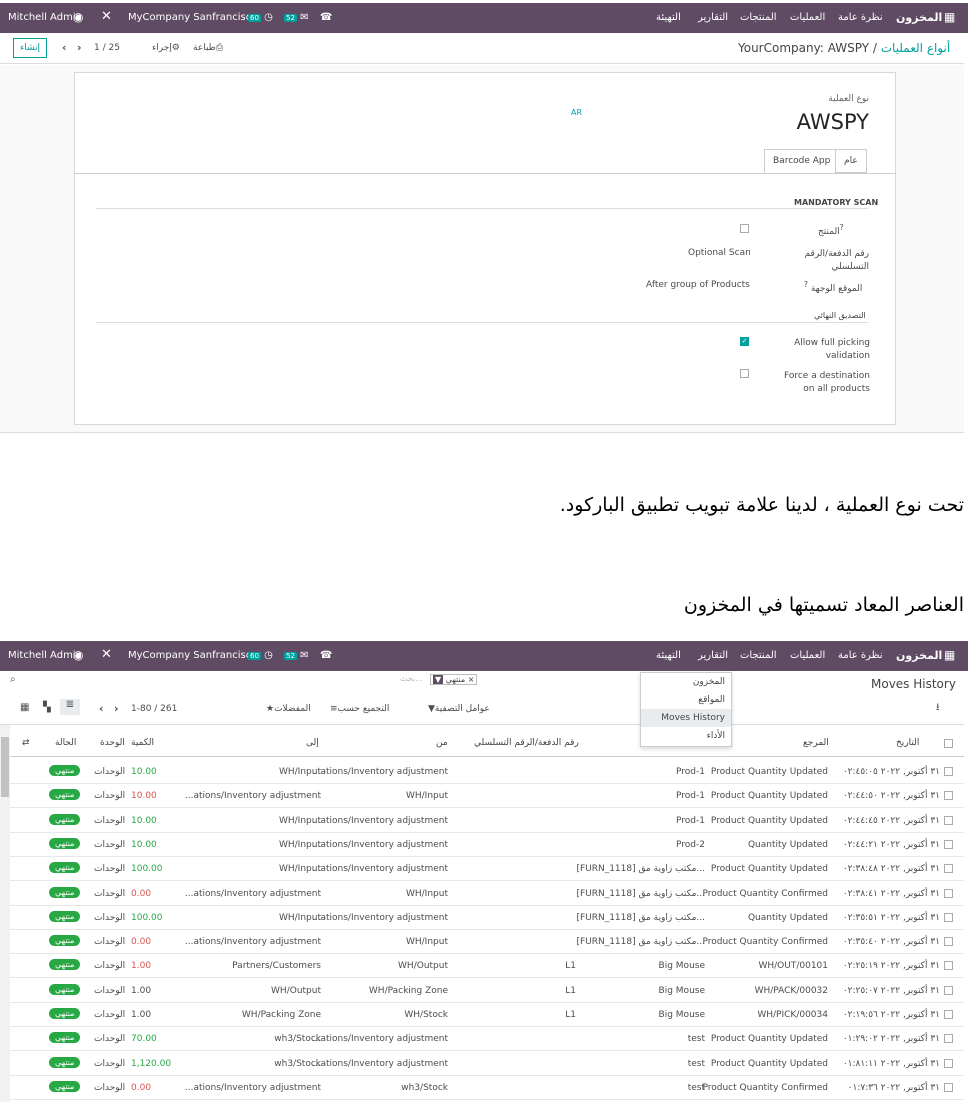 The width and height of the screenshot is (968, 1102). I want to click on search-input: بحث... ▼ منتهي ×, so click(442, 681).